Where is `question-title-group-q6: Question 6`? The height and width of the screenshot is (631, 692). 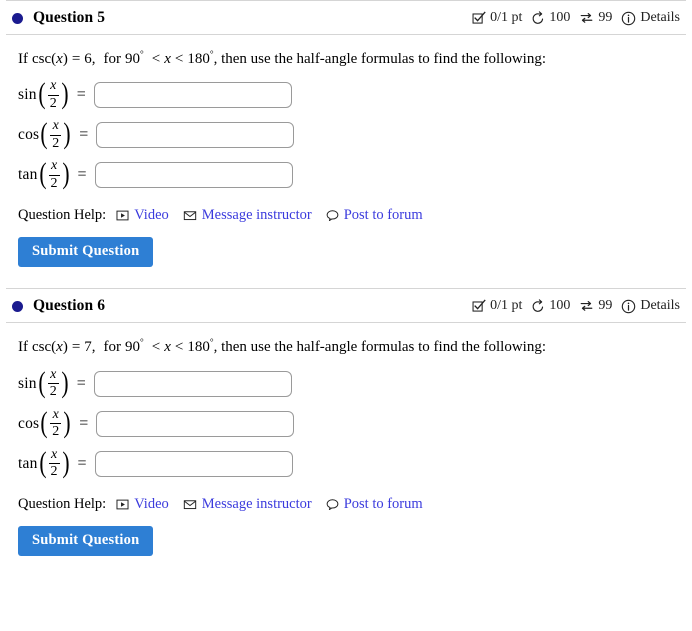 question-title-group-q6: Question 6 is located at coordinates (58, 306).